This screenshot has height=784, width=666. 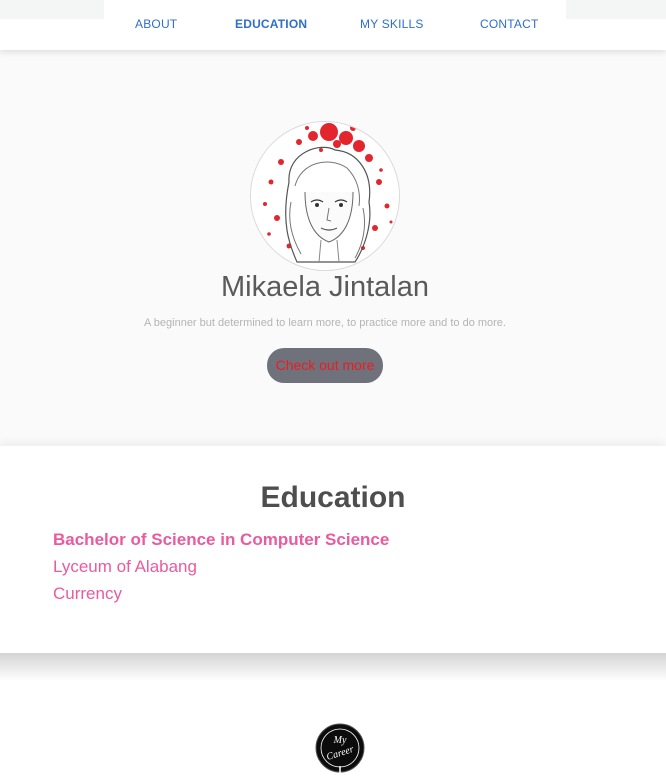 What do you see at coordinates (52, 9) in the screenshot?
I see `navbar-side-left` at bounding box center [52, 9].